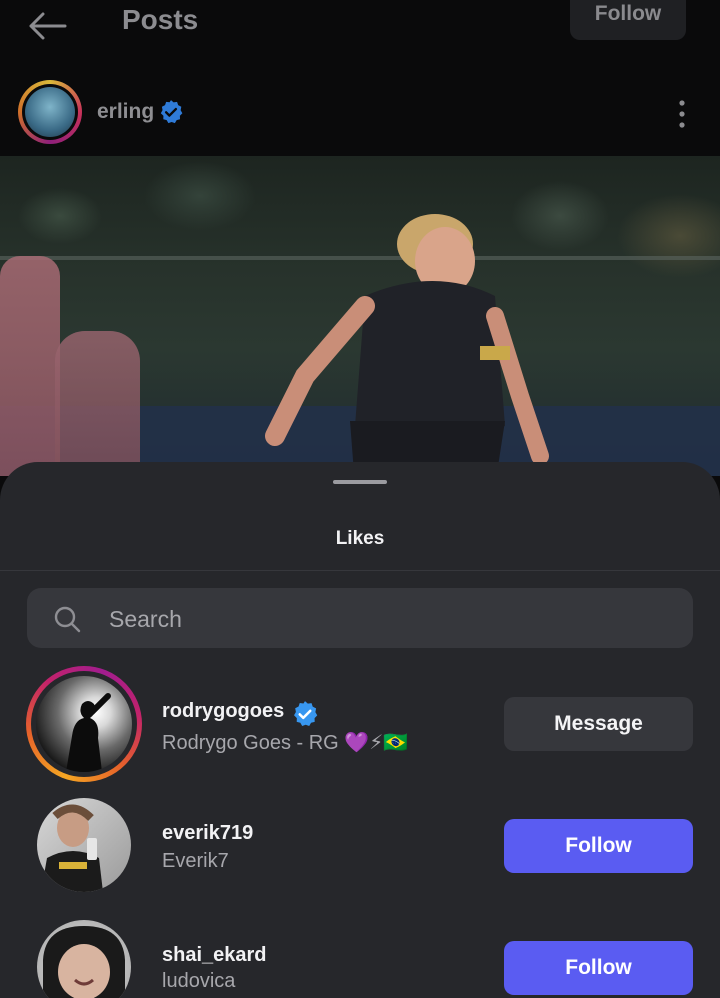  What do you see at coordinates (360, 570) in the screenshot?
I see `divider` at bounding box center [360, 570].